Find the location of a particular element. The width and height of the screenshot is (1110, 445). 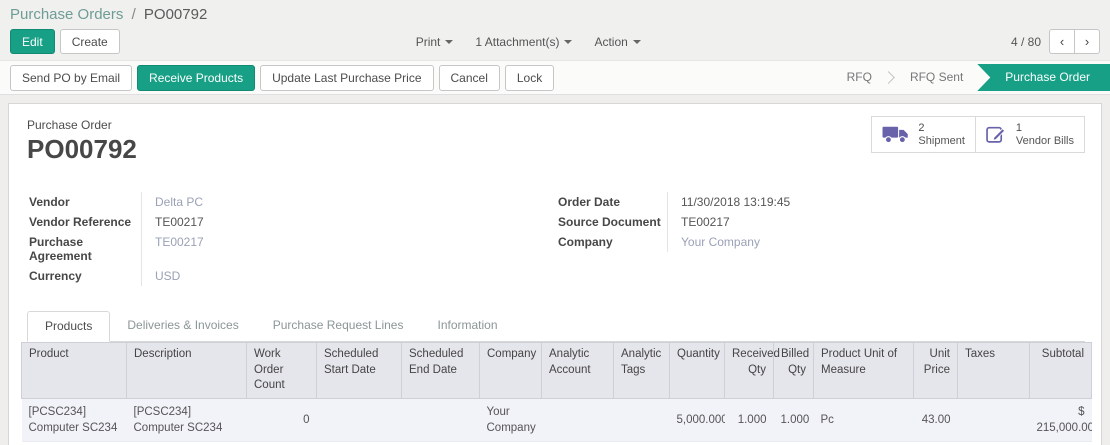

stage-rfq: RFQ is located at coordinates (859, 77).